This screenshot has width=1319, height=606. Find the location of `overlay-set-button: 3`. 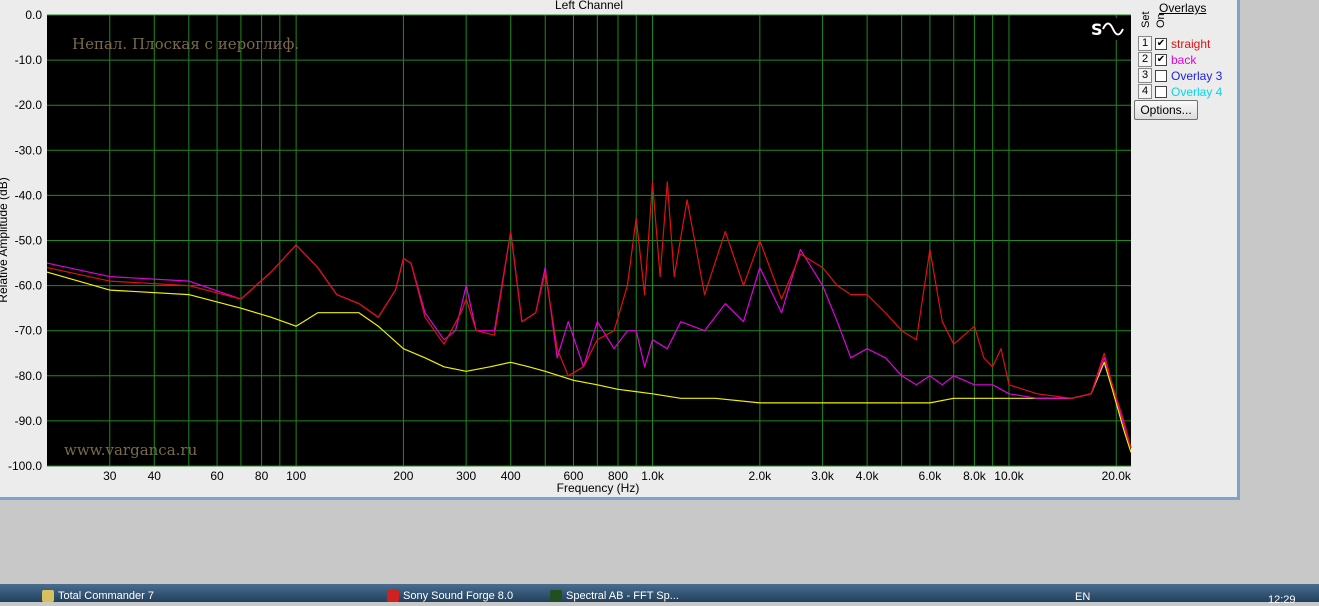

overlay-set-button: 3 is located at coordinates (1145, 75).